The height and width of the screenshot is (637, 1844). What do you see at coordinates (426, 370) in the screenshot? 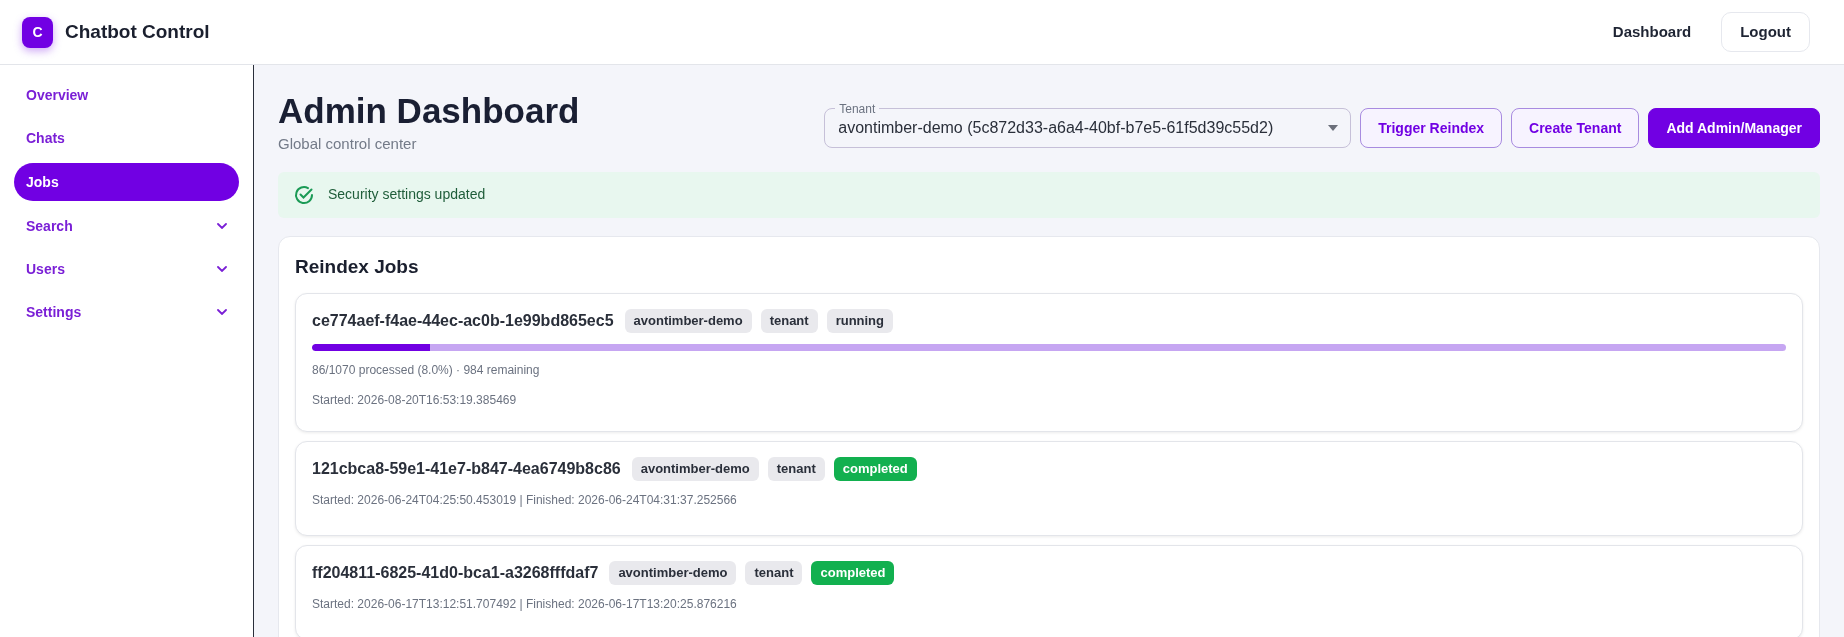
I see `progress-text: 86/1070 processed (8.0%) · 984 remaining` at bounding box center [426, 370].